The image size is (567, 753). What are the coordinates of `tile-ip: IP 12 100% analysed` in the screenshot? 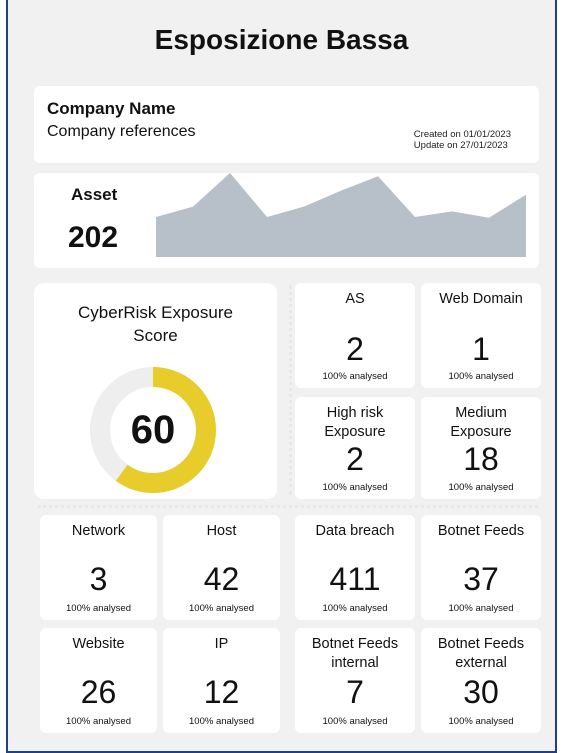 It's located at (221, 680).